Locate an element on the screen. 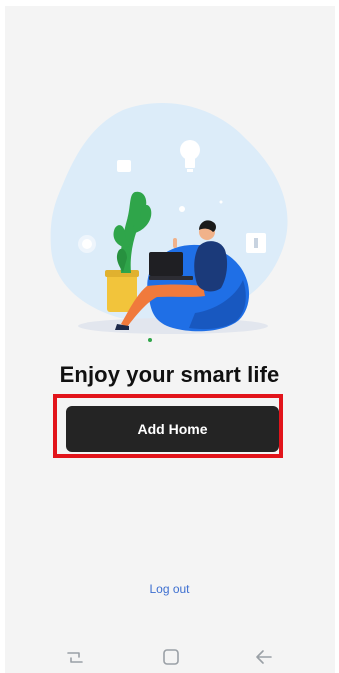  person-arm is located at coordinates (175, 243).